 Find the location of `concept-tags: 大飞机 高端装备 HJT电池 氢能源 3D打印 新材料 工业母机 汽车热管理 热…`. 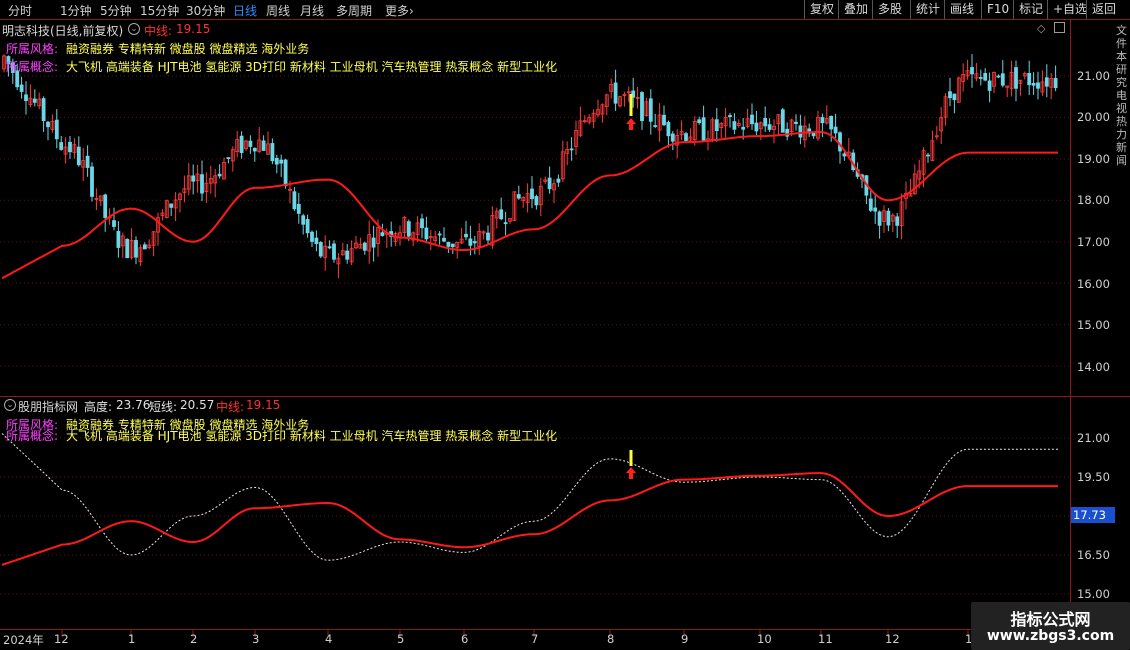

concept-tags: 大飞机 高端装备 HJT电池 氢能源 3D打印 新材料 工业母机 汽车热管理 热… is located at coordinates (312, 67).